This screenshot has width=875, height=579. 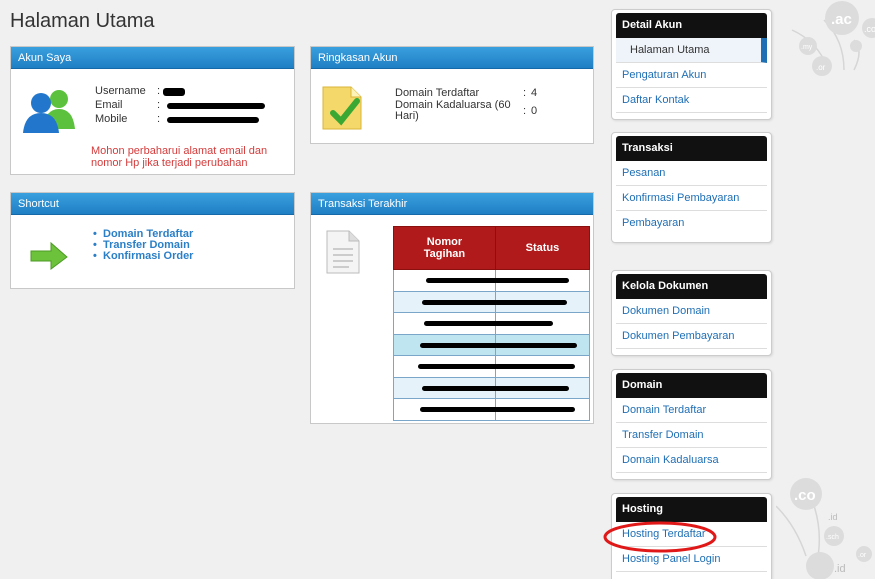 What do you see at coordinates (437, 93) in the screenshot?
I see `domain-terdaftar-label: Domain Terdaftar` at bounding box center [437, 93].